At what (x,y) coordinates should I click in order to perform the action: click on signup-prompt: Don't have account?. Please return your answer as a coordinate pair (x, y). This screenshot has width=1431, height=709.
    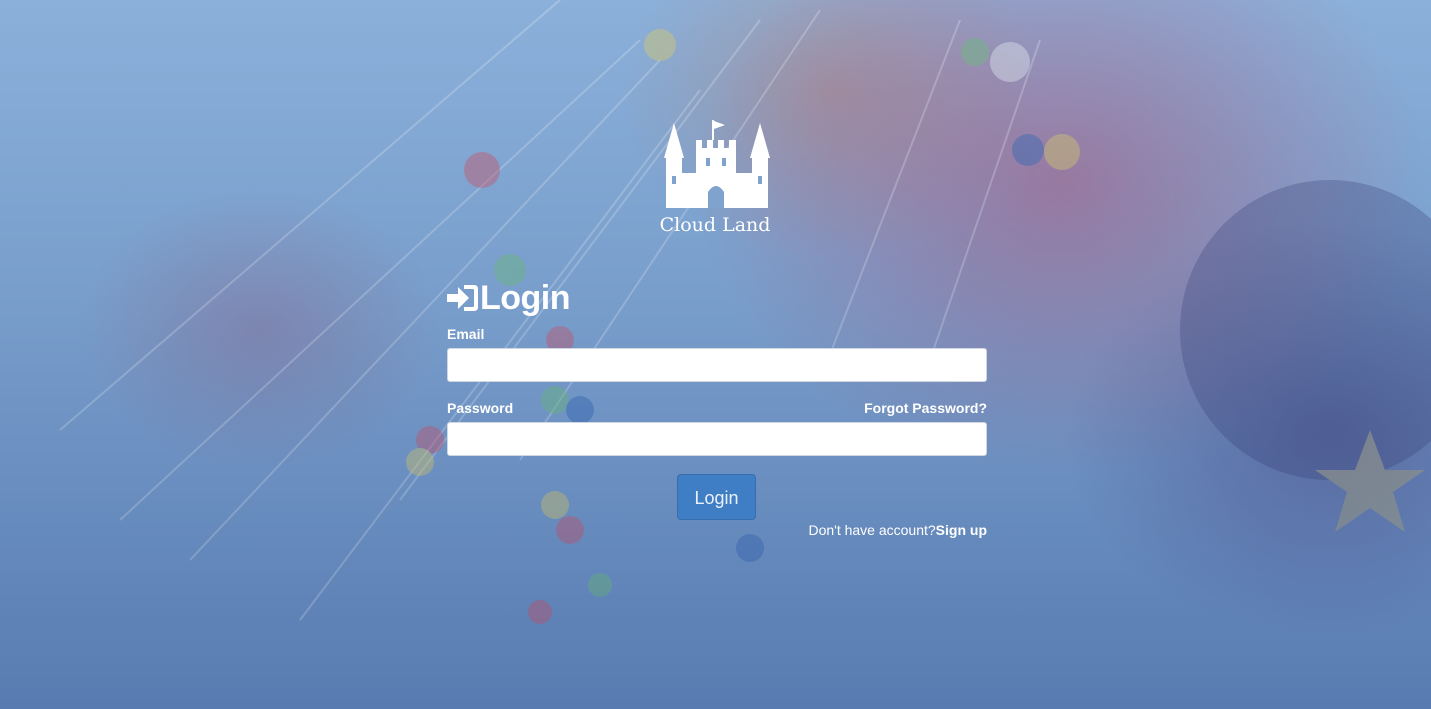
    Looking at the image, I should click on (872, 530).